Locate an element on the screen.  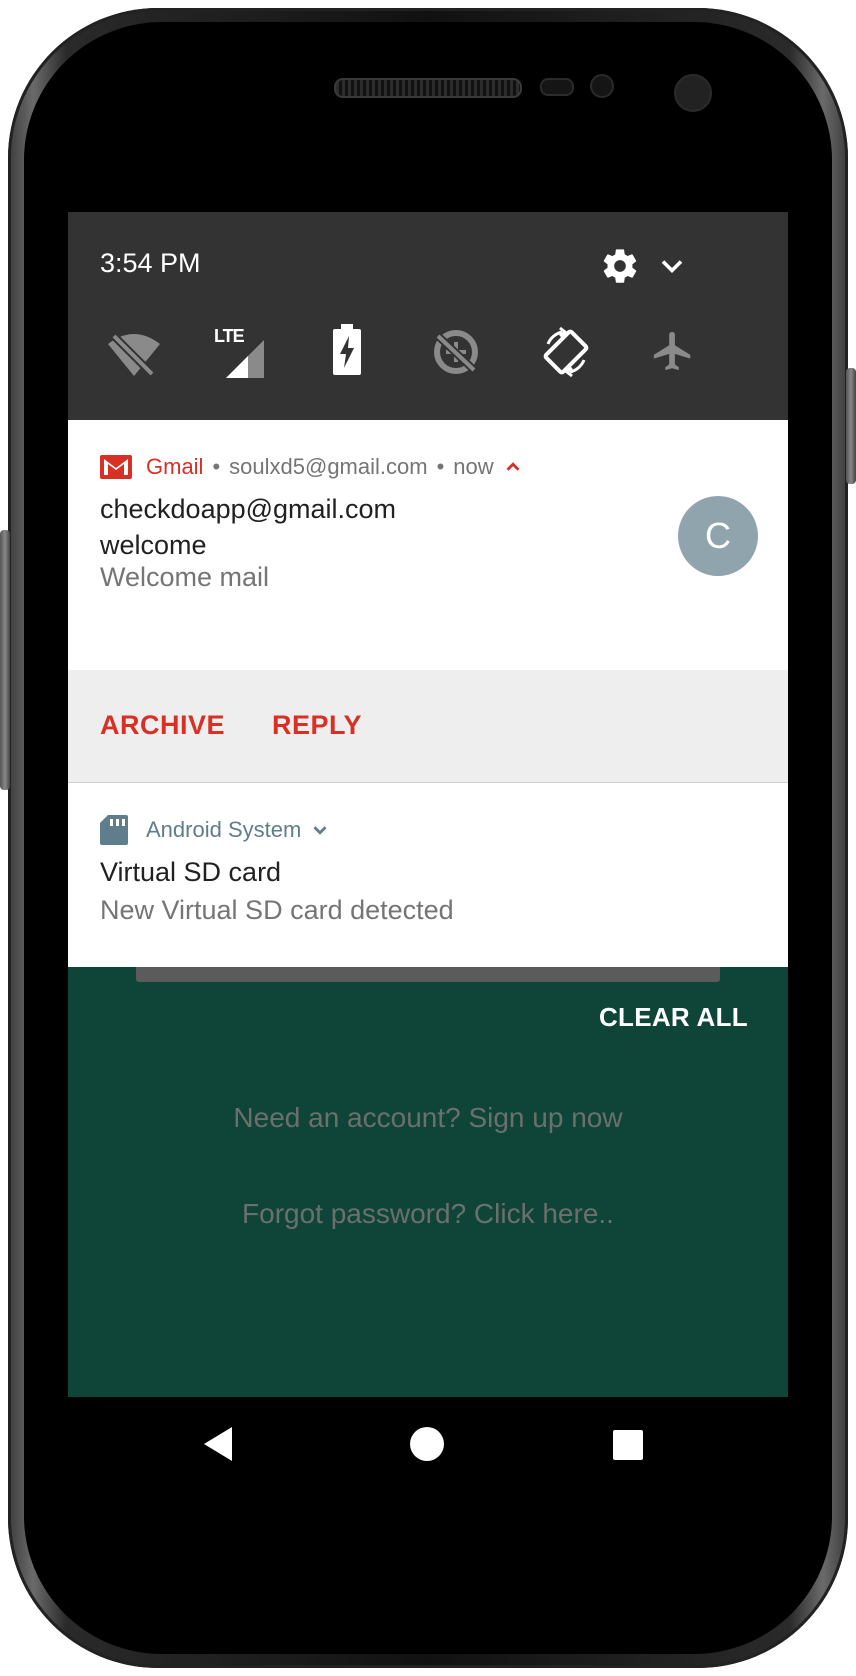
gmail-app-name: Gmail is located at coordinates (175, 466).